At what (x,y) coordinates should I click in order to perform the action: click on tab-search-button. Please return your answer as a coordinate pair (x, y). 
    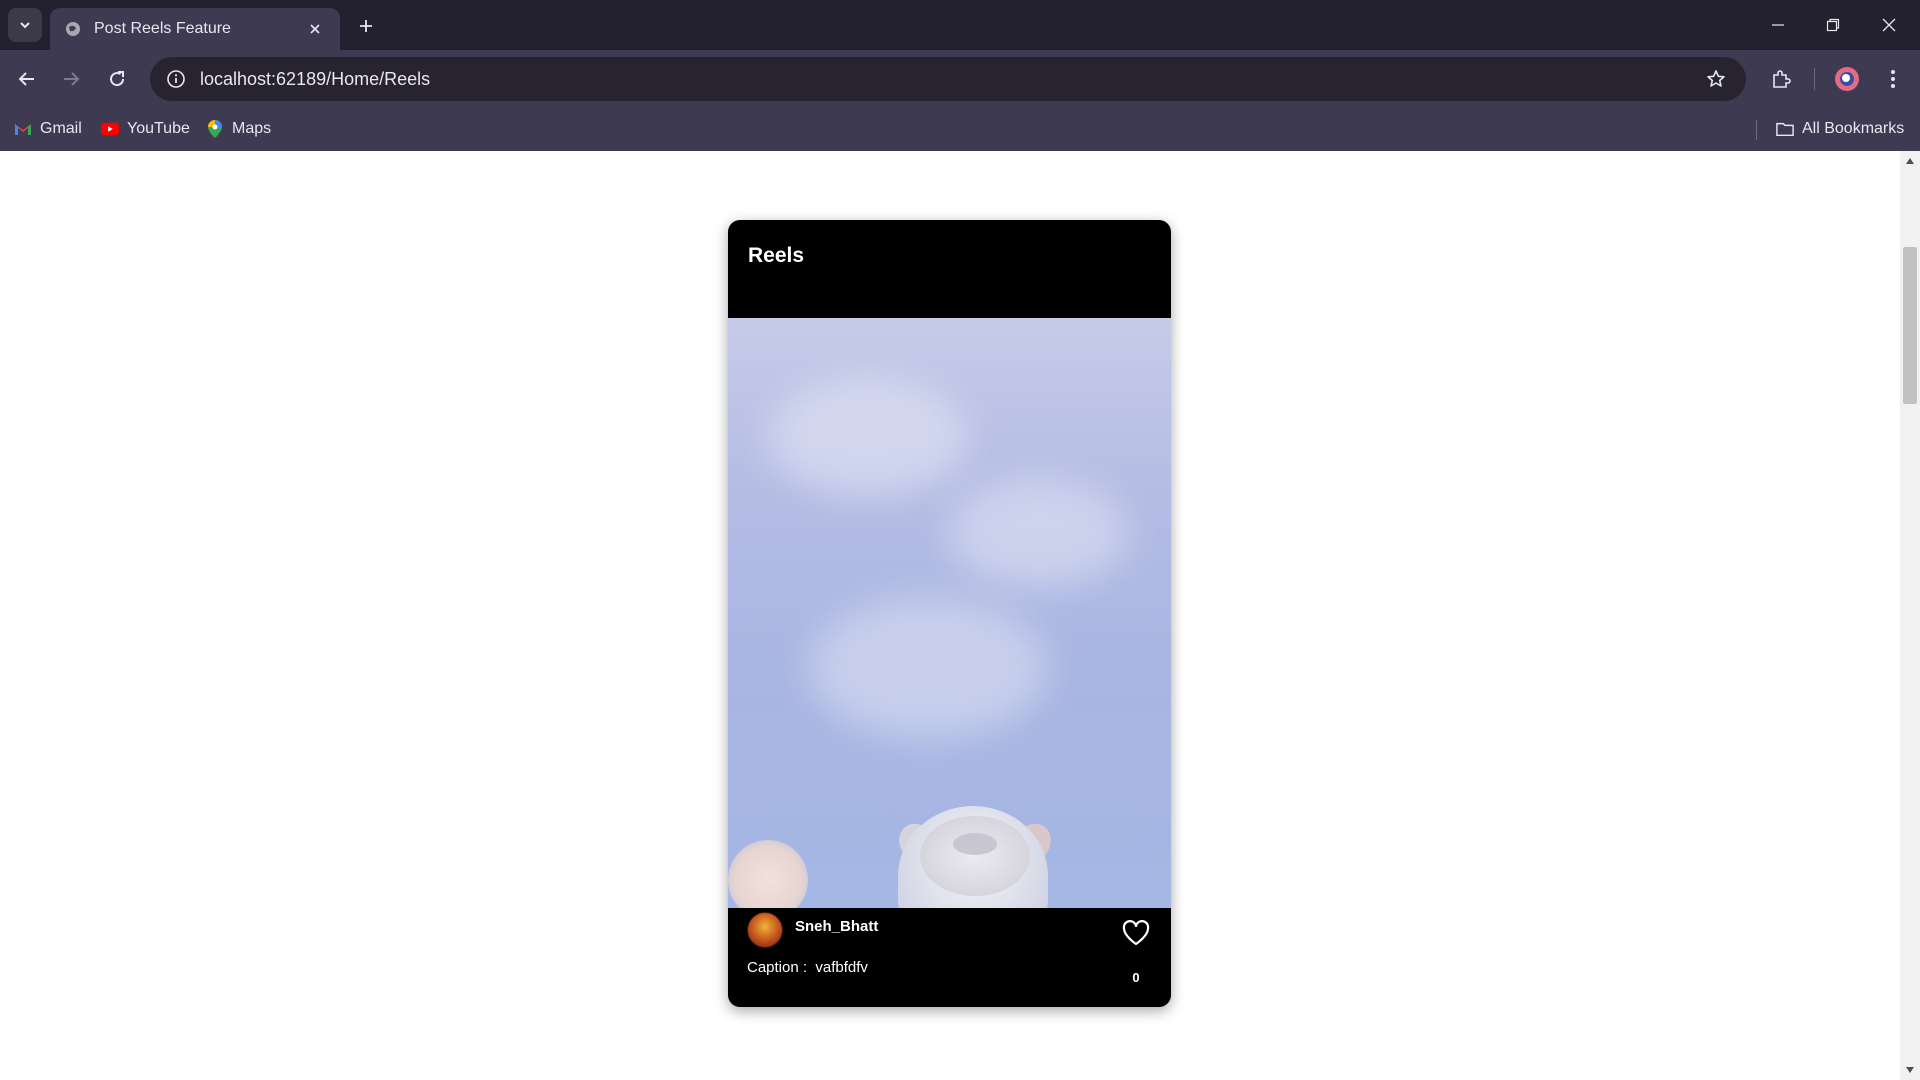
    Looking at the image, I should click on (25, 25).